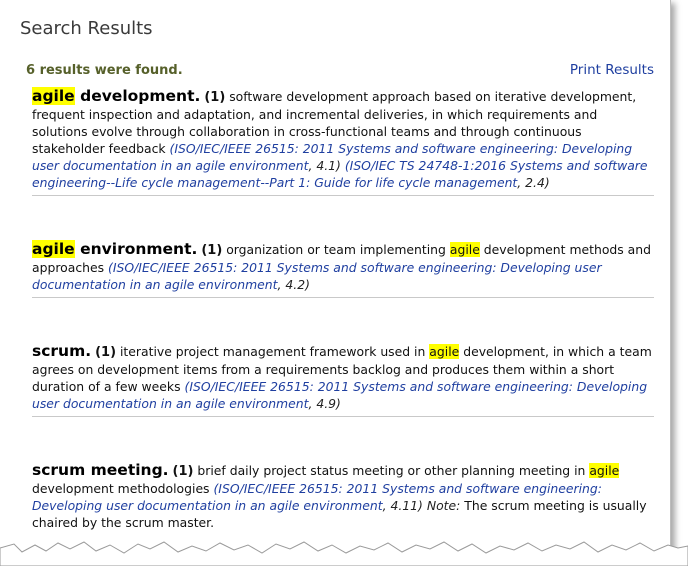 The image size is (688, 566). I want to click on page-title: Search Results, so click(86, 28).